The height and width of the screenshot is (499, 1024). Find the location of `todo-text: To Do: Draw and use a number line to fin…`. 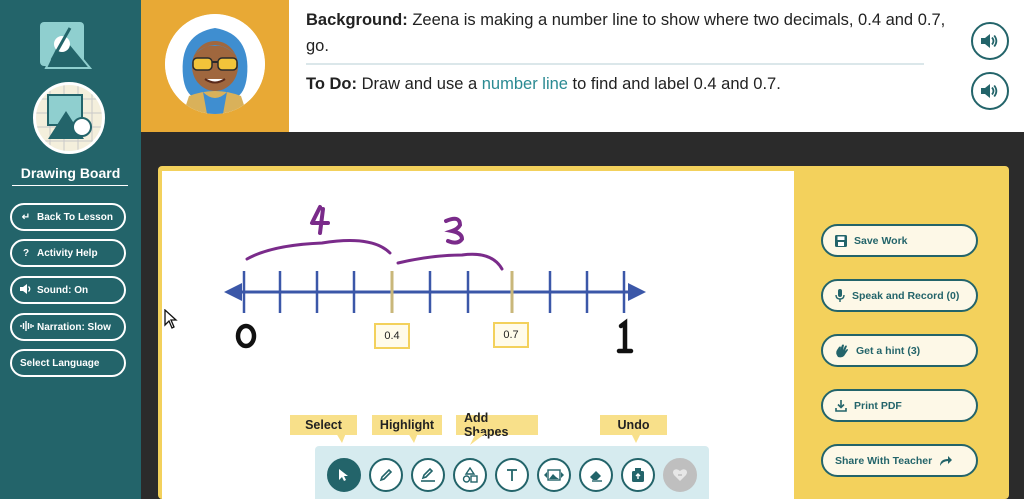

todo-text: To Do: Draw and use a number line to fin… is located at coordinates (543, 84).